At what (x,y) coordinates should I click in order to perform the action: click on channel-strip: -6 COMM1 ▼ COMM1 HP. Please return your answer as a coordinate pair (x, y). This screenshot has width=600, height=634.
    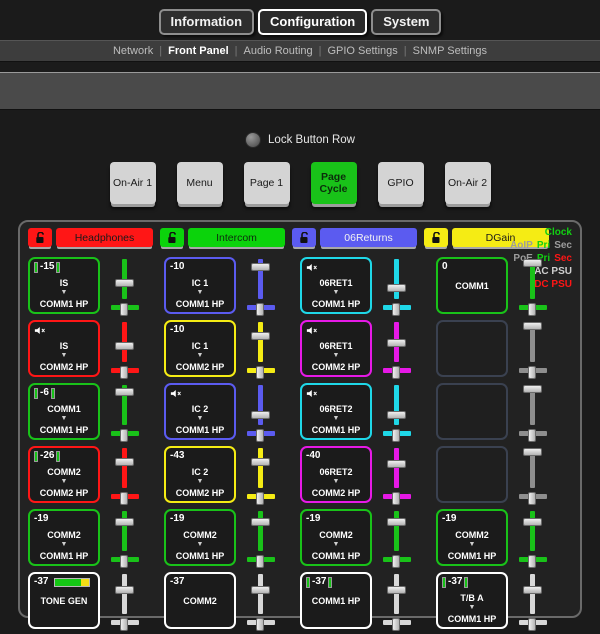
    Looking at the image, I should click on (64, 411).